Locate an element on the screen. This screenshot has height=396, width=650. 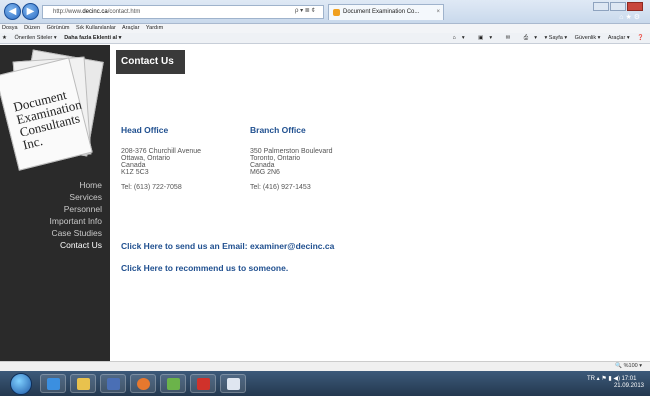
menu-view: Görünüm is located at coordinates (58, 28).